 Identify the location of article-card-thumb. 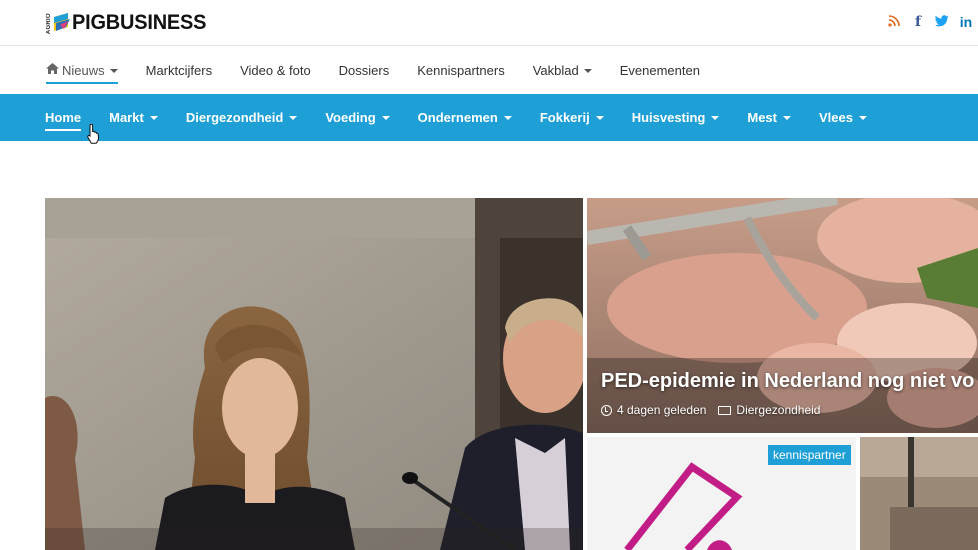
(919, 493).